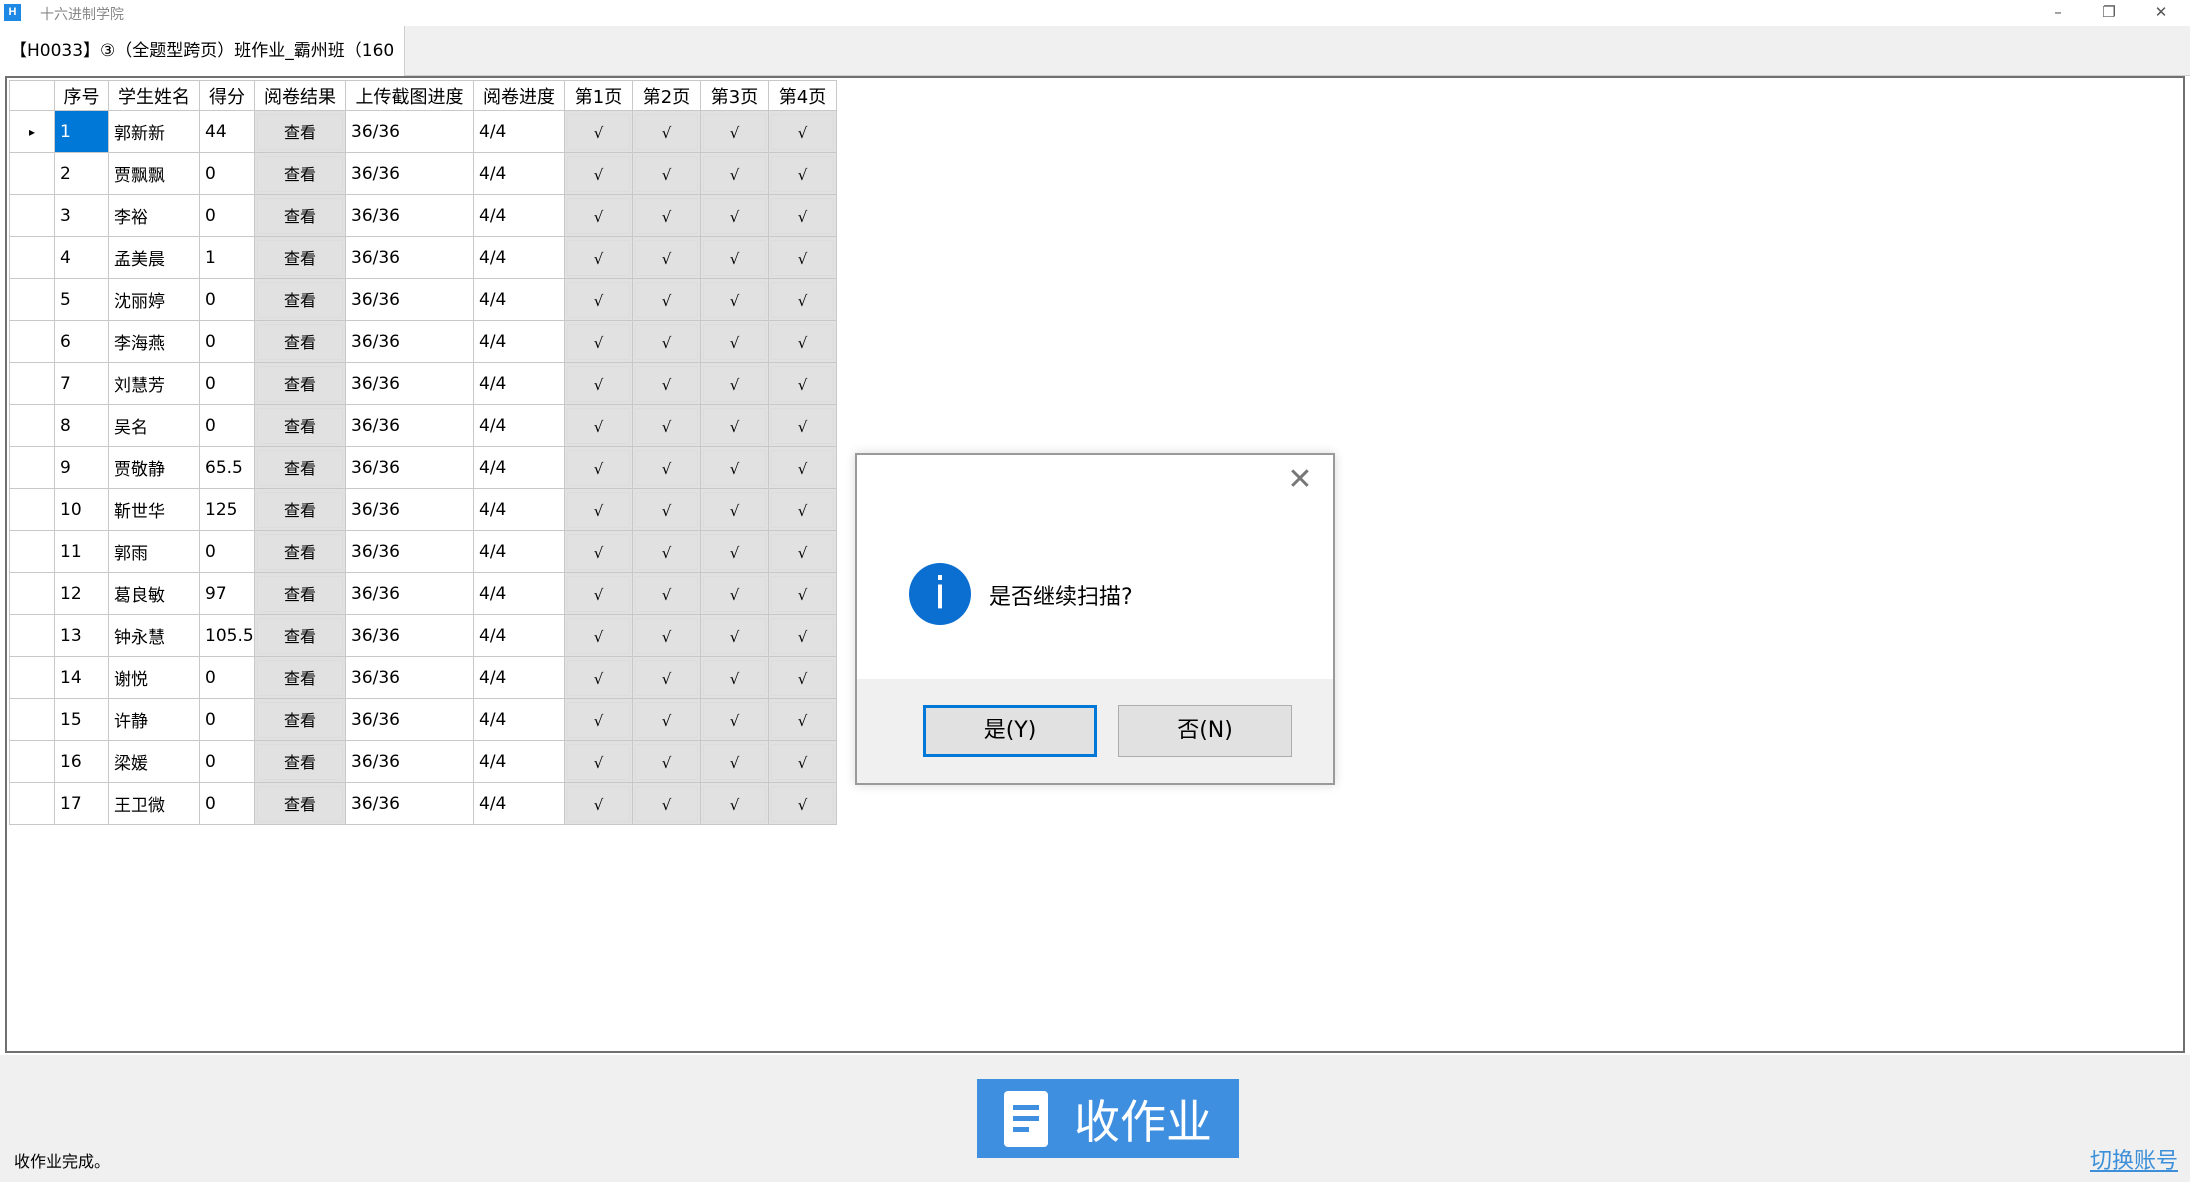 The height and width of the screenshot is (1182, 2190). I want to click on cell-no: 8, so click(81, 425).